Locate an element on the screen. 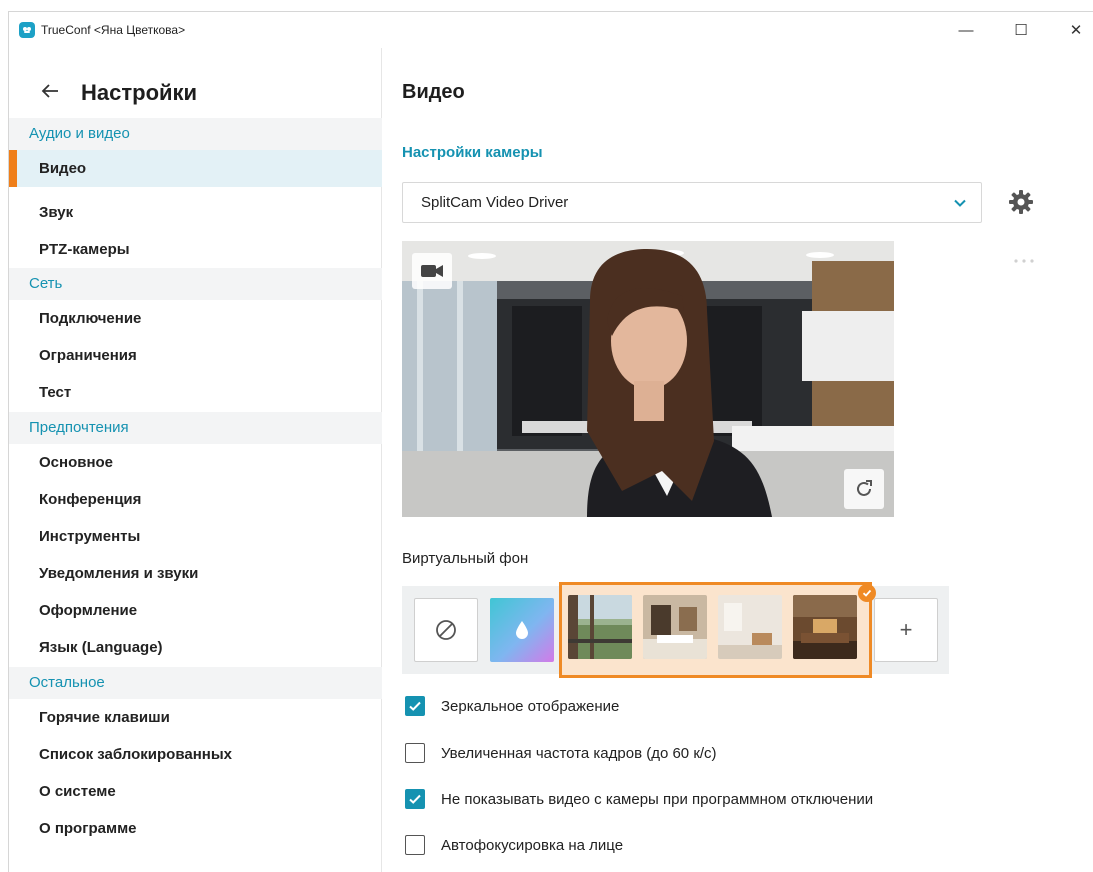 The width and height of the screenshot is (1093, 872). sidebar-item-hotkeys: Горячие клавиши is located at coordinates (195, 717).